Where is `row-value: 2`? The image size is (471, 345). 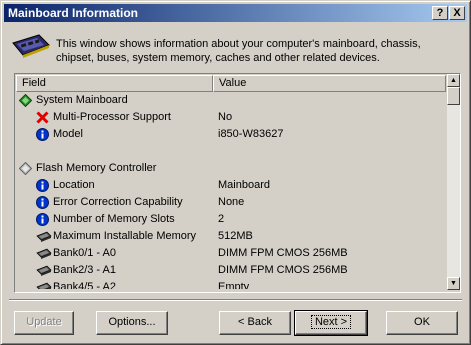
row-value: 2 is located at coordinates (221, 219).